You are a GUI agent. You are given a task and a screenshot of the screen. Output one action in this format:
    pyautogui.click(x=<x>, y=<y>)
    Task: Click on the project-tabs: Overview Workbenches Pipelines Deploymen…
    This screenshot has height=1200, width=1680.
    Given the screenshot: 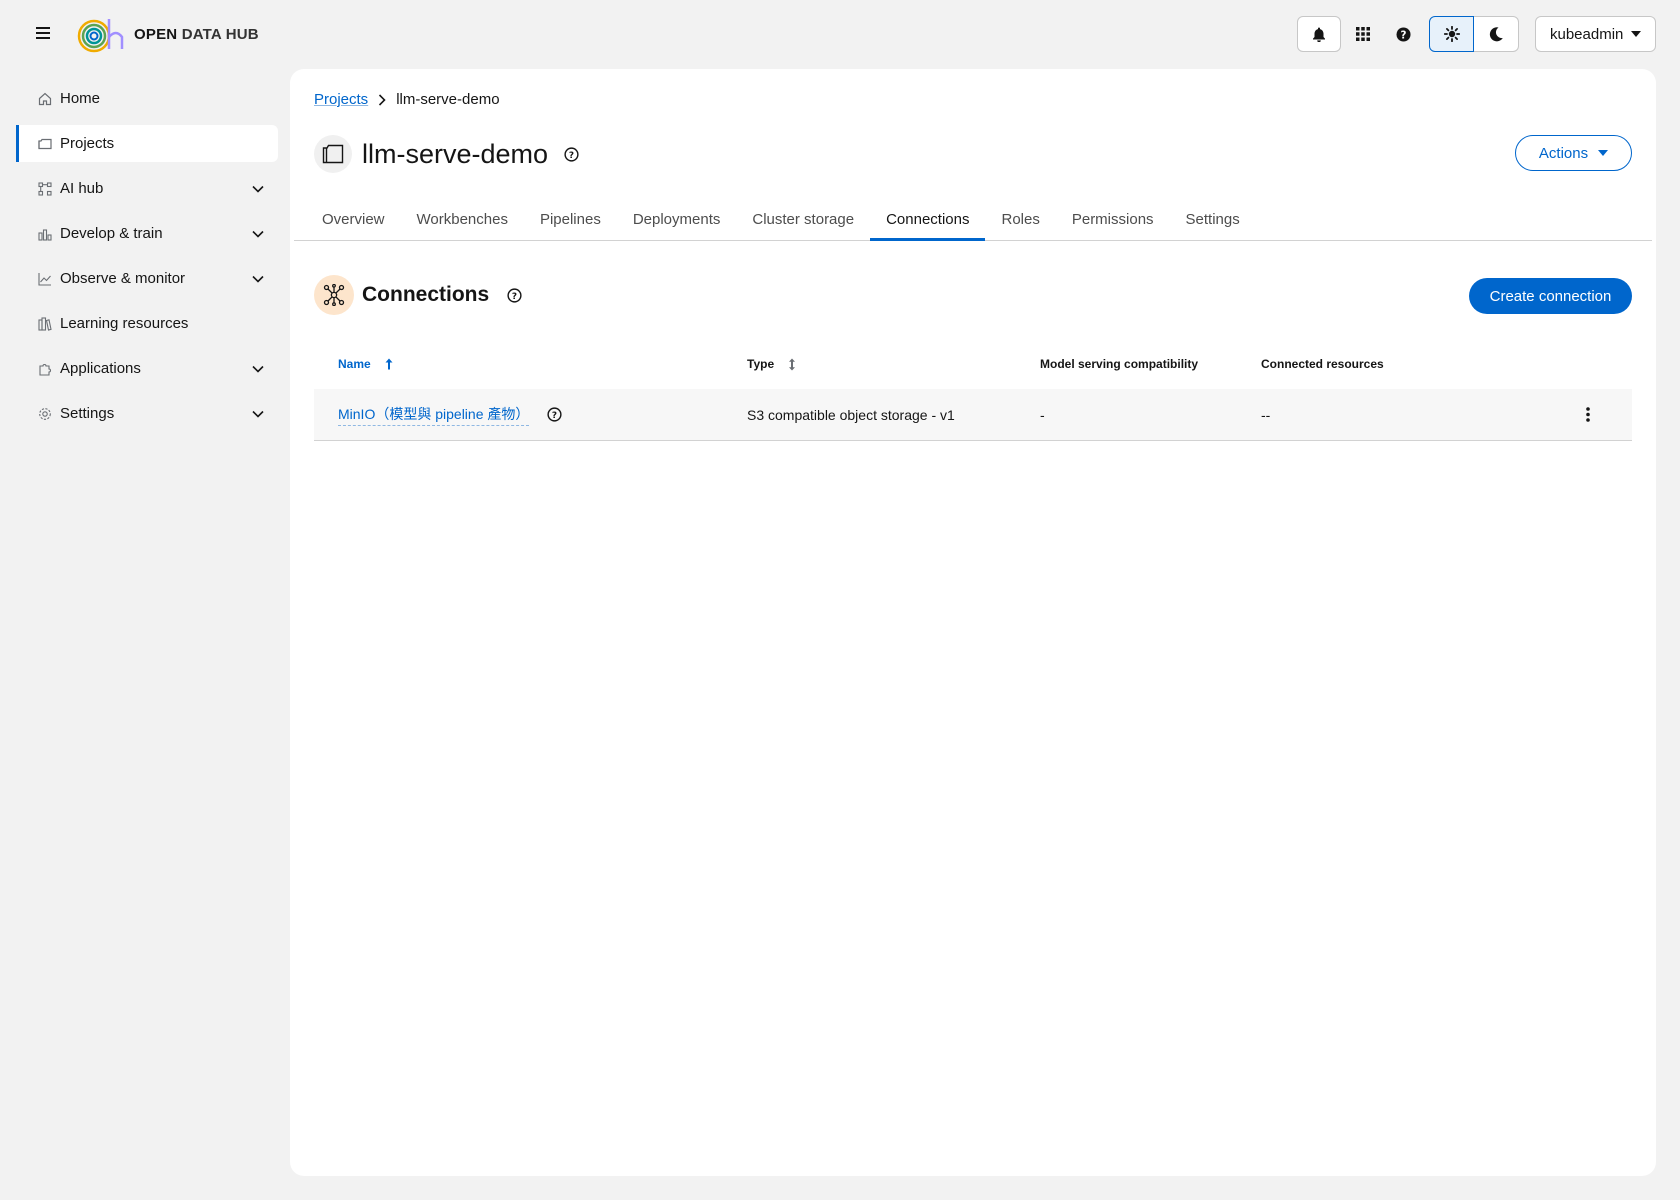 What is the action you would take?
    pyautogui.click(x=973, y=220)
    